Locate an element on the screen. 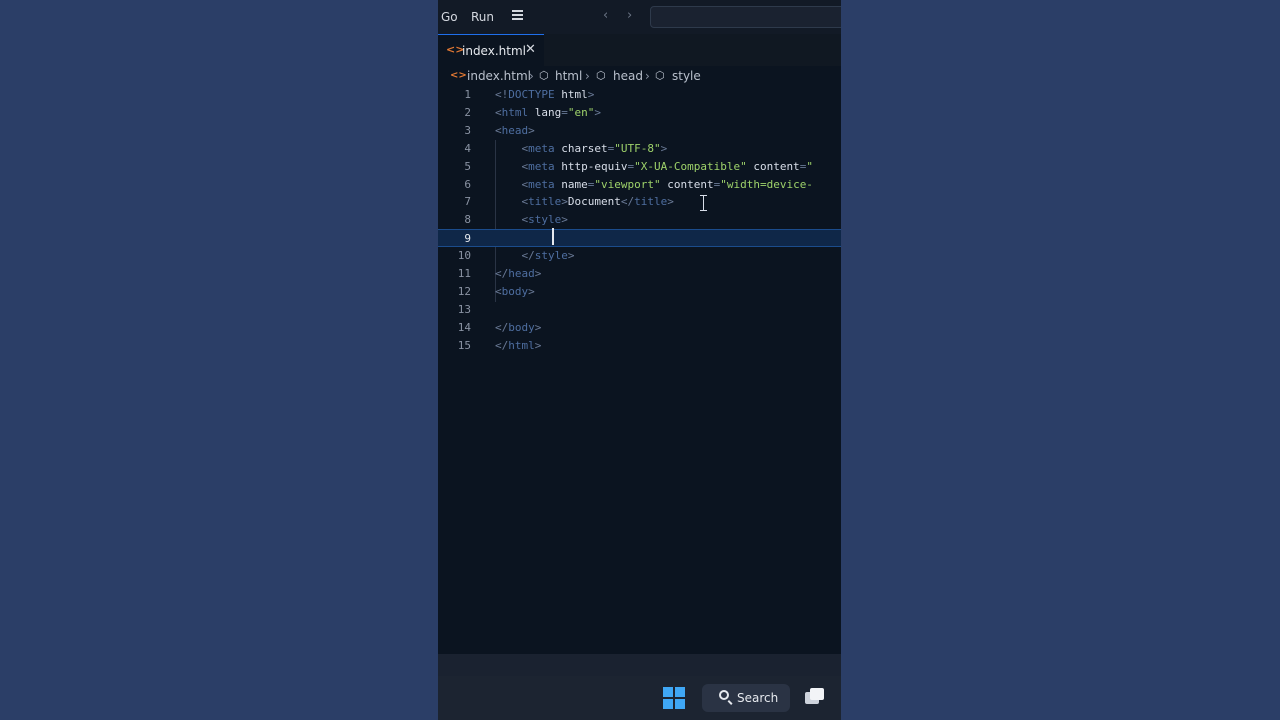  hamburger-menu-icon is located at coordinates (517, 15).